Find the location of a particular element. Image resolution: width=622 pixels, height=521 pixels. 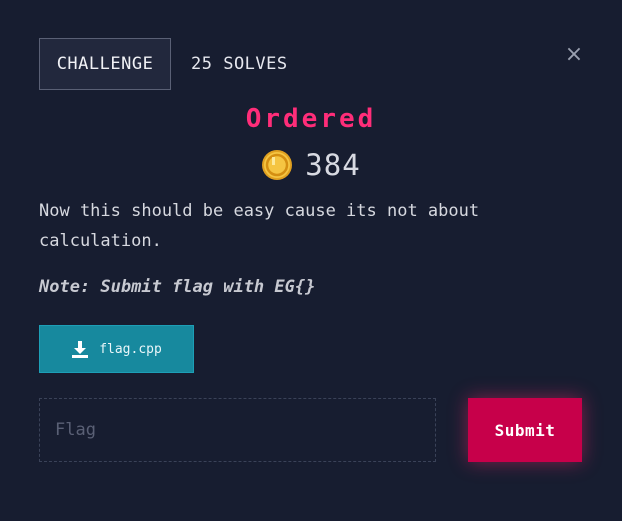

download-icon is located at coordinates (80, 349).